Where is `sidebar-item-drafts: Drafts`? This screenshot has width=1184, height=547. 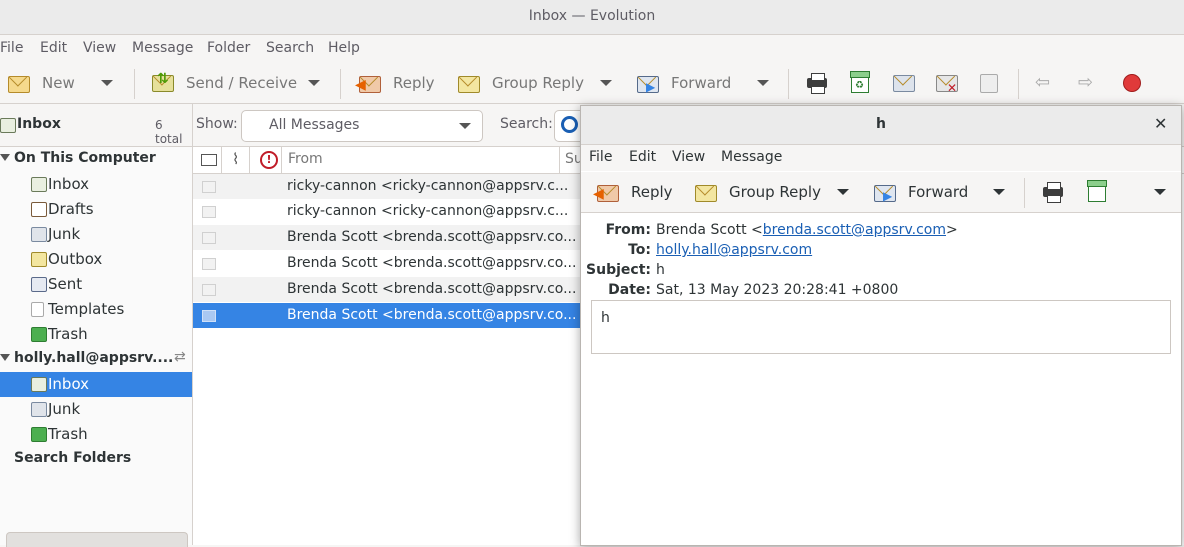
sidebar-item-drafts: Drafts is located at coordinates (96, 209).